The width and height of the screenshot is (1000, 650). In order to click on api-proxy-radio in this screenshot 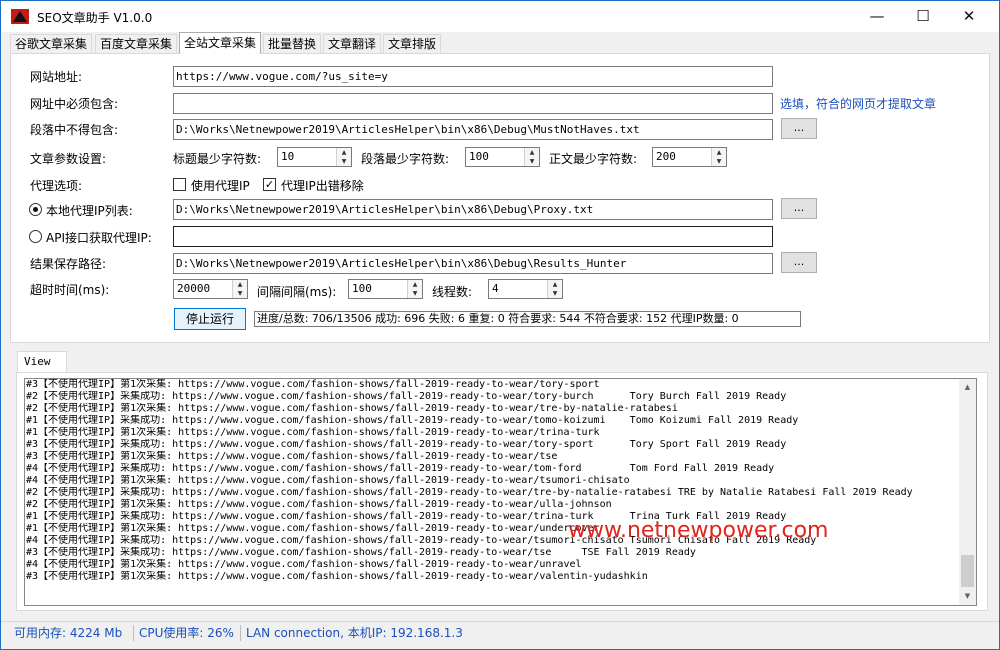, I will do `click(35, 236)`.